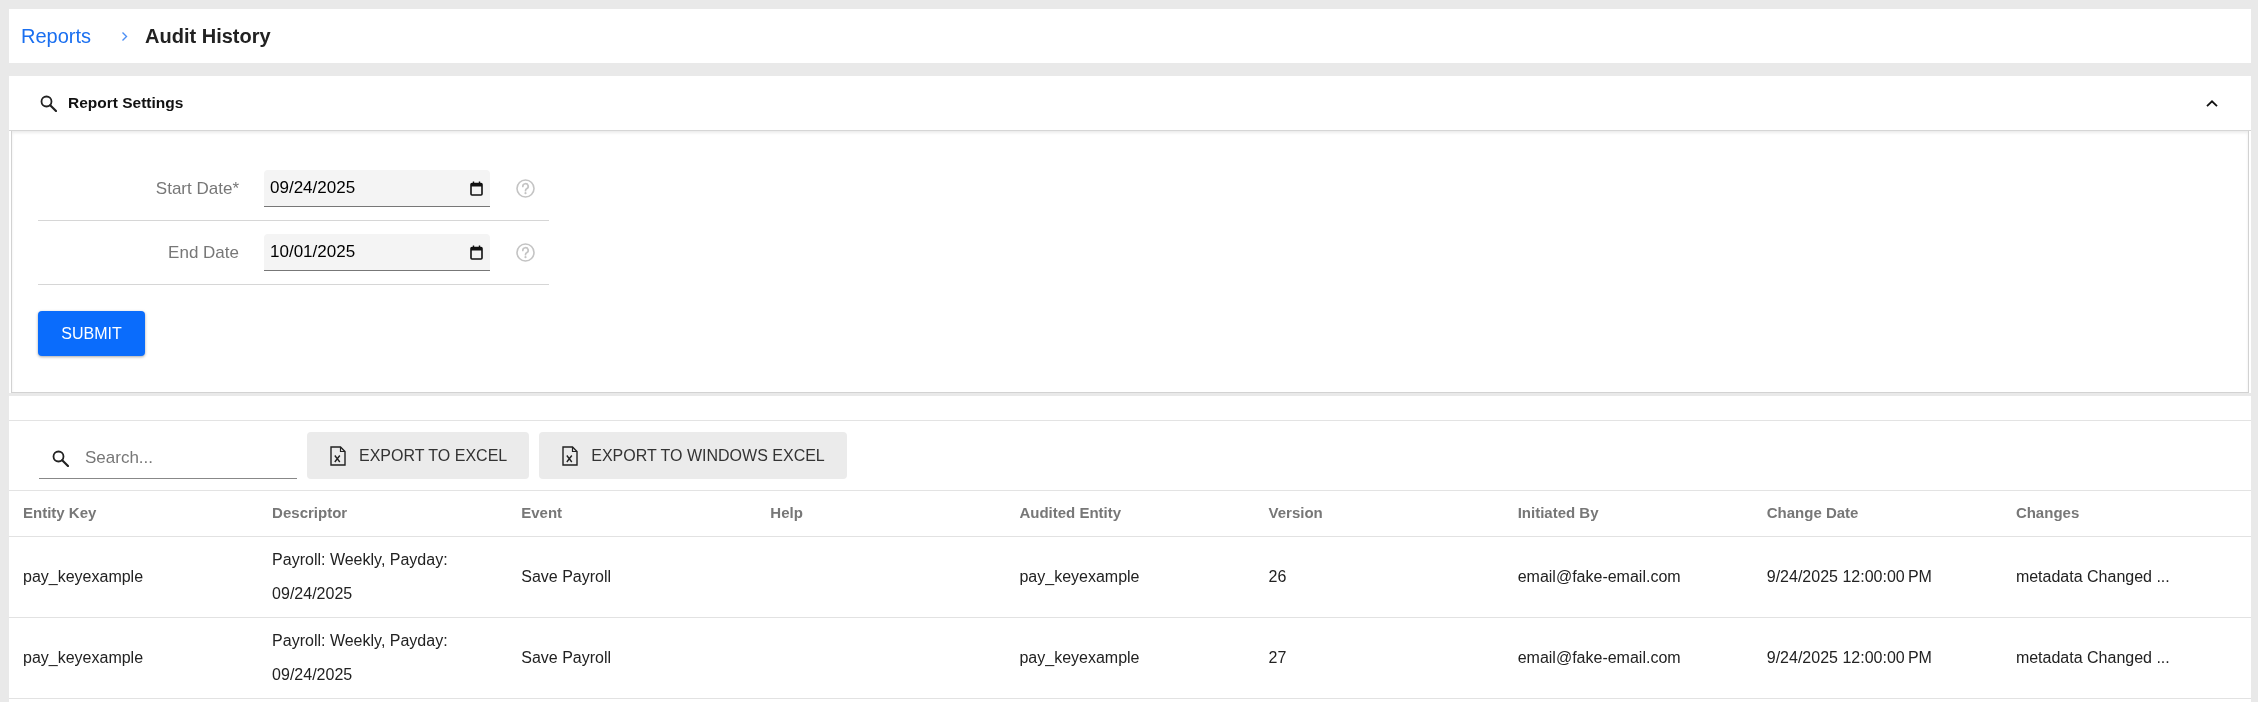  Describe the element at coordinates (2212, 103) in the screenshot. I see `chevron-up-icon` at that location.